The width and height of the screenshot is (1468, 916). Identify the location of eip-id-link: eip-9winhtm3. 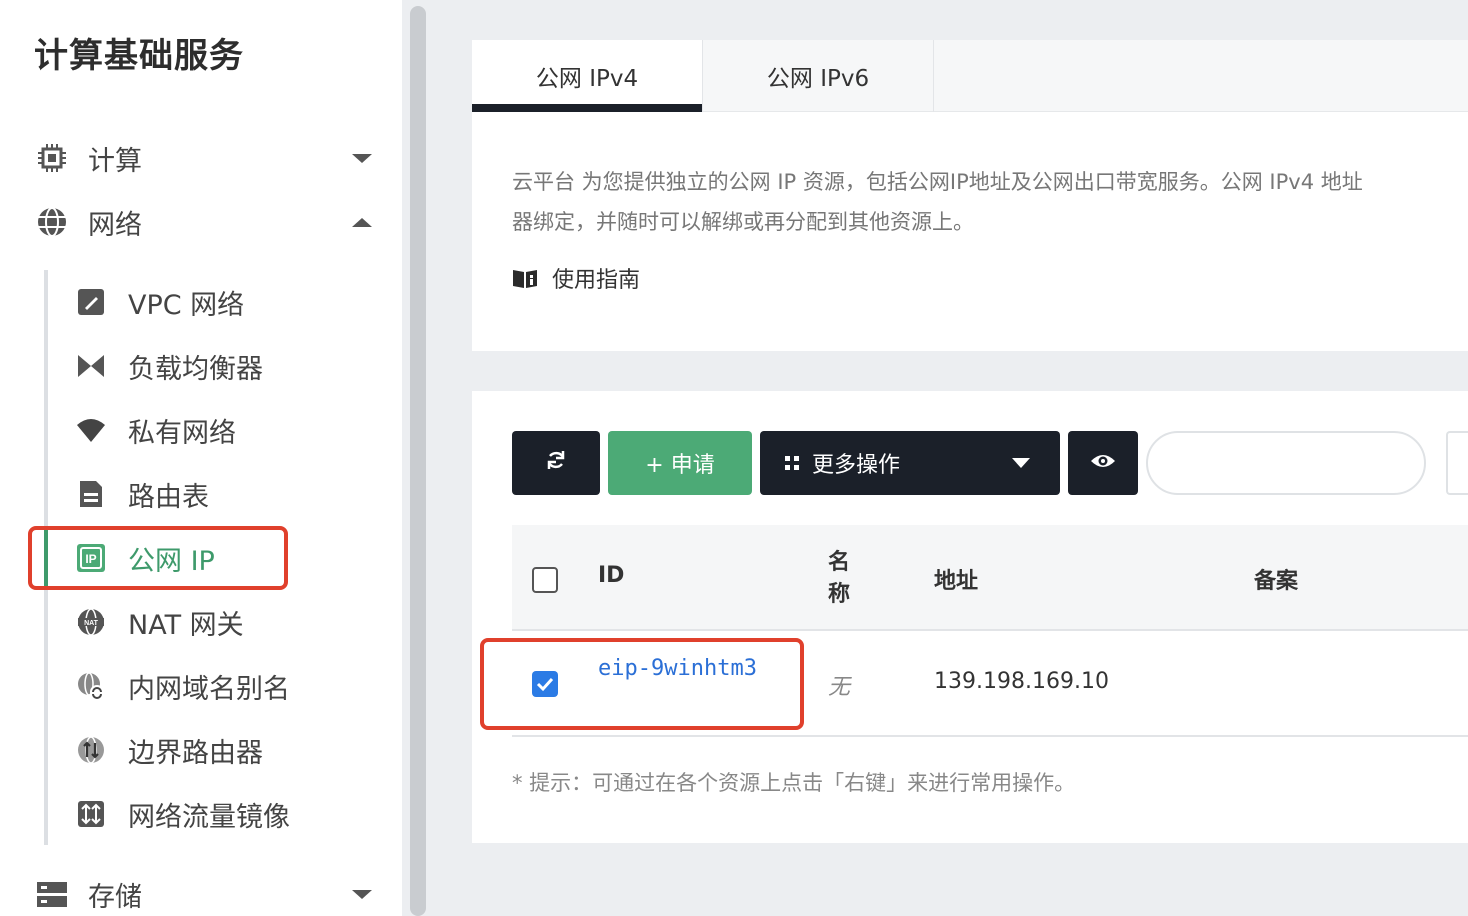
(685, 669).